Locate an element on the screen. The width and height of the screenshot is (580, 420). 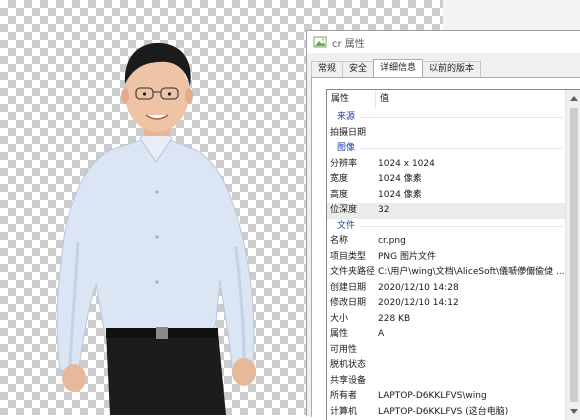
property-row: 创建日期2020/12/10 14:28 is located at coordinates (446, 289).